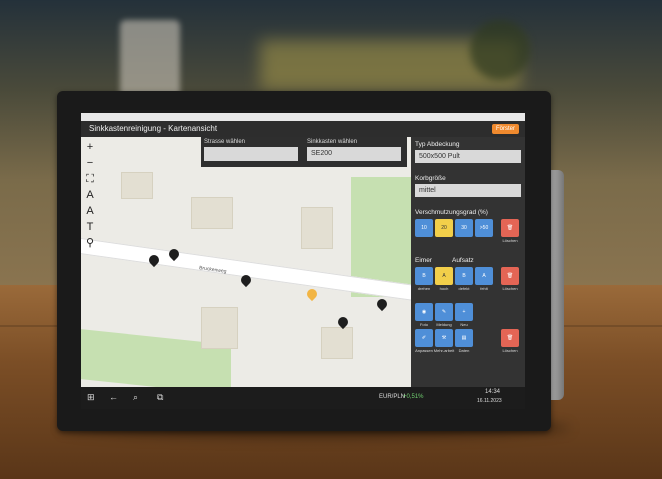  I want to click on bucket-defect-button: B, so click(464, 276).